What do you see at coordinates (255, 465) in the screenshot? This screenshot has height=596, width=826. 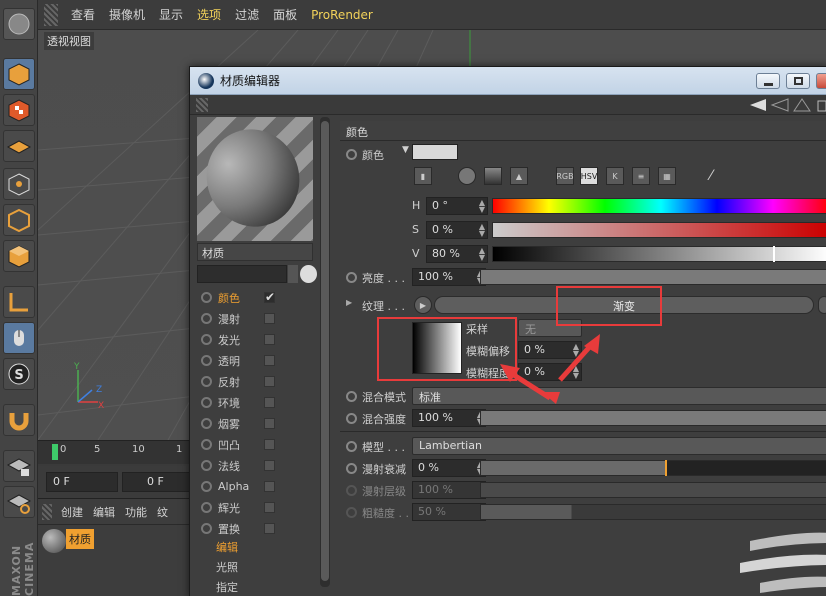 I see `channel-item: 法线` at bounding box center [255, 465].